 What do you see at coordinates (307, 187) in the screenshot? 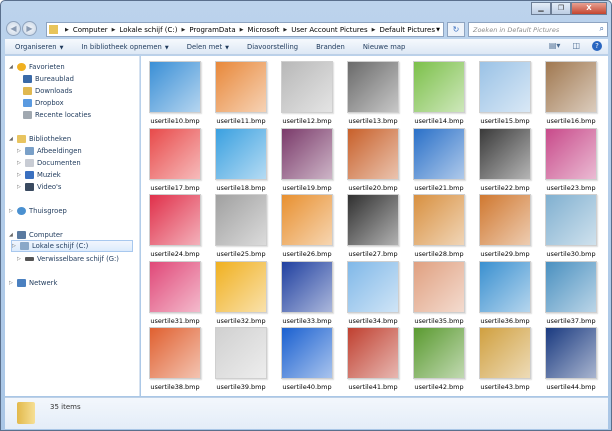
I see `file-name: usertile19.bmp` at bounding box center [307, 187].